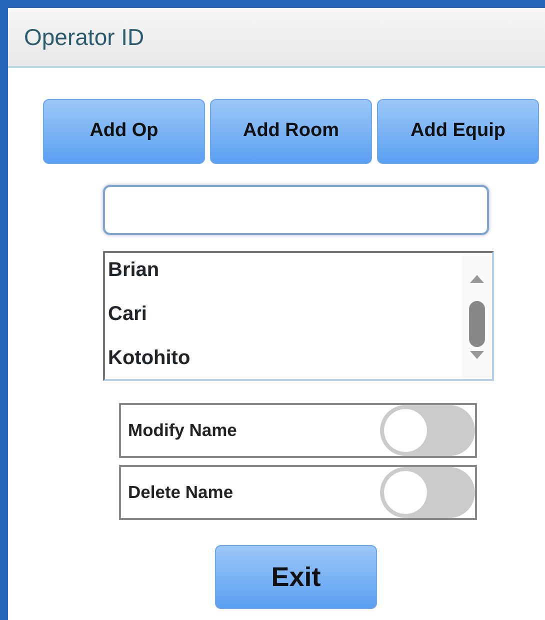  Describe the element at coordinates (182, 430) in the screenshot. I see `toggle-label: Modify Name` at that location.